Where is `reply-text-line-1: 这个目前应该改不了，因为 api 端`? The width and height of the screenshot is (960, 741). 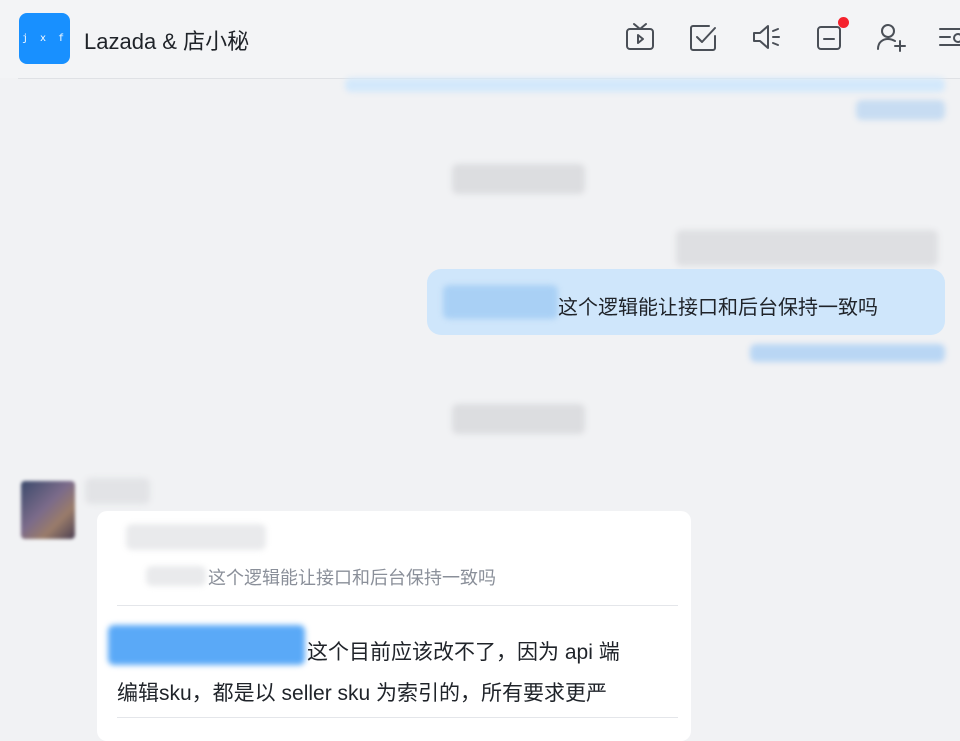
reply-text-line-1: 这个目前应该改不了，因为 api 端 is located at coordinates (463, 652).